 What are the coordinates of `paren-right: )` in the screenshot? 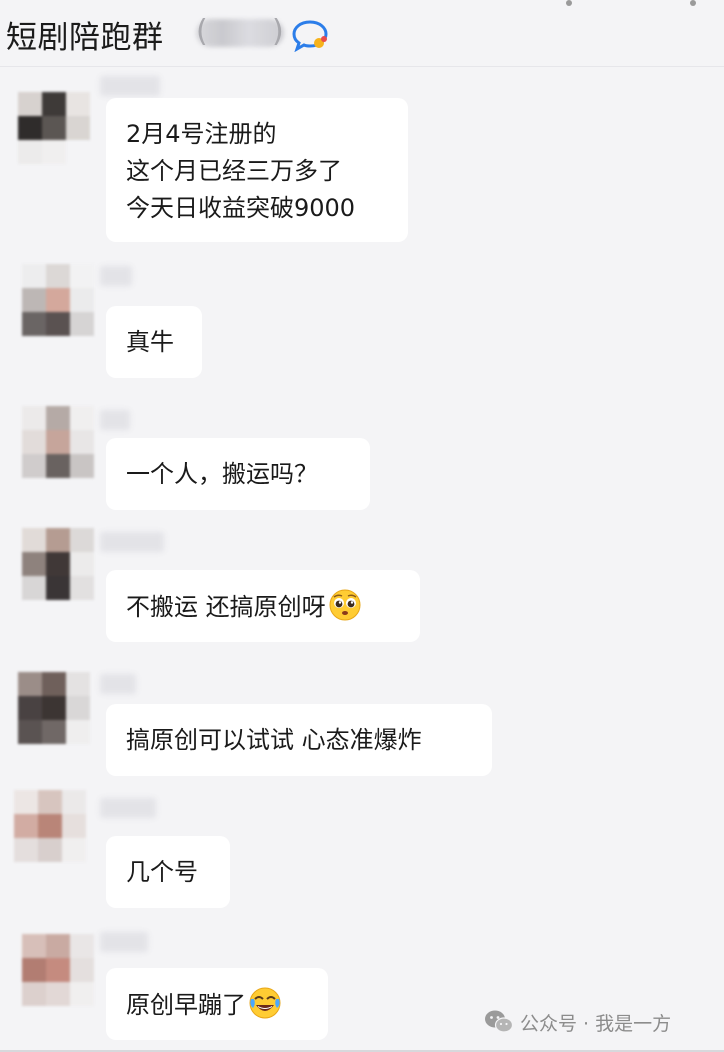 It's located at (278, 31).